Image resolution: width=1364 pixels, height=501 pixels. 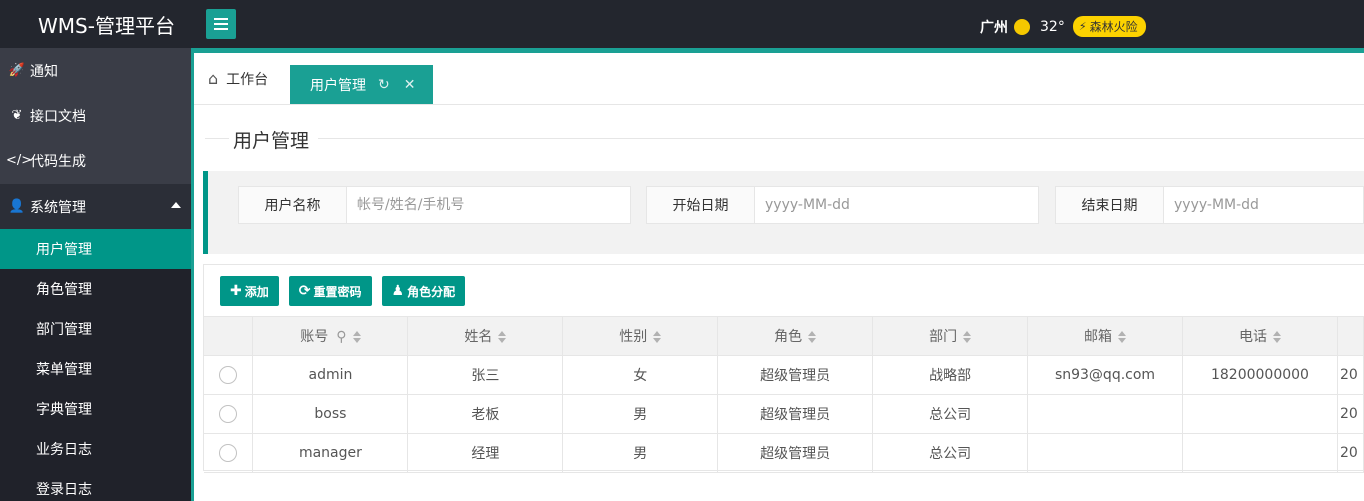 What do you see at coordinates (488, 205) in the screenshot?
I see `username-input` at bounding box center [488, 205].